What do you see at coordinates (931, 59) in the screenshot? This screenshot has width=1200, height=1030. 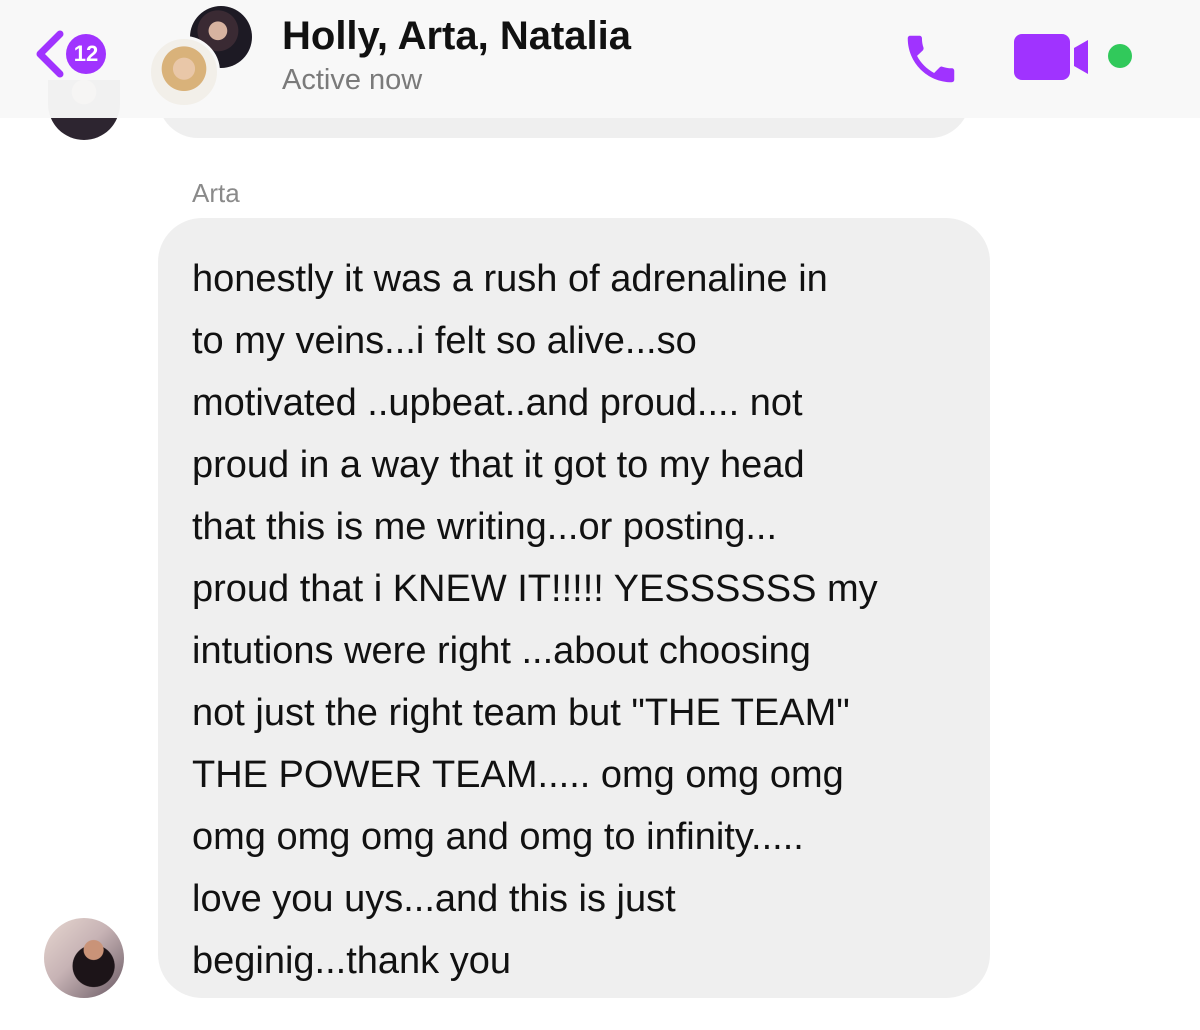 I see `phone-icon` at bounding box center [931, 59].